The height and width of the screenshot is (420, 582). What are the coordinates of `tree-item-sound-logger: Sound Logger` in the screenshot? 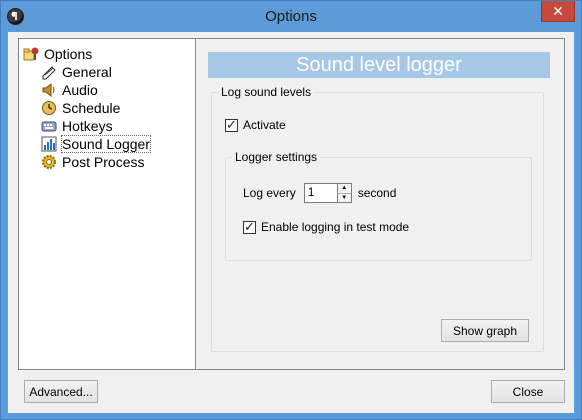 It's located at (96, 144).